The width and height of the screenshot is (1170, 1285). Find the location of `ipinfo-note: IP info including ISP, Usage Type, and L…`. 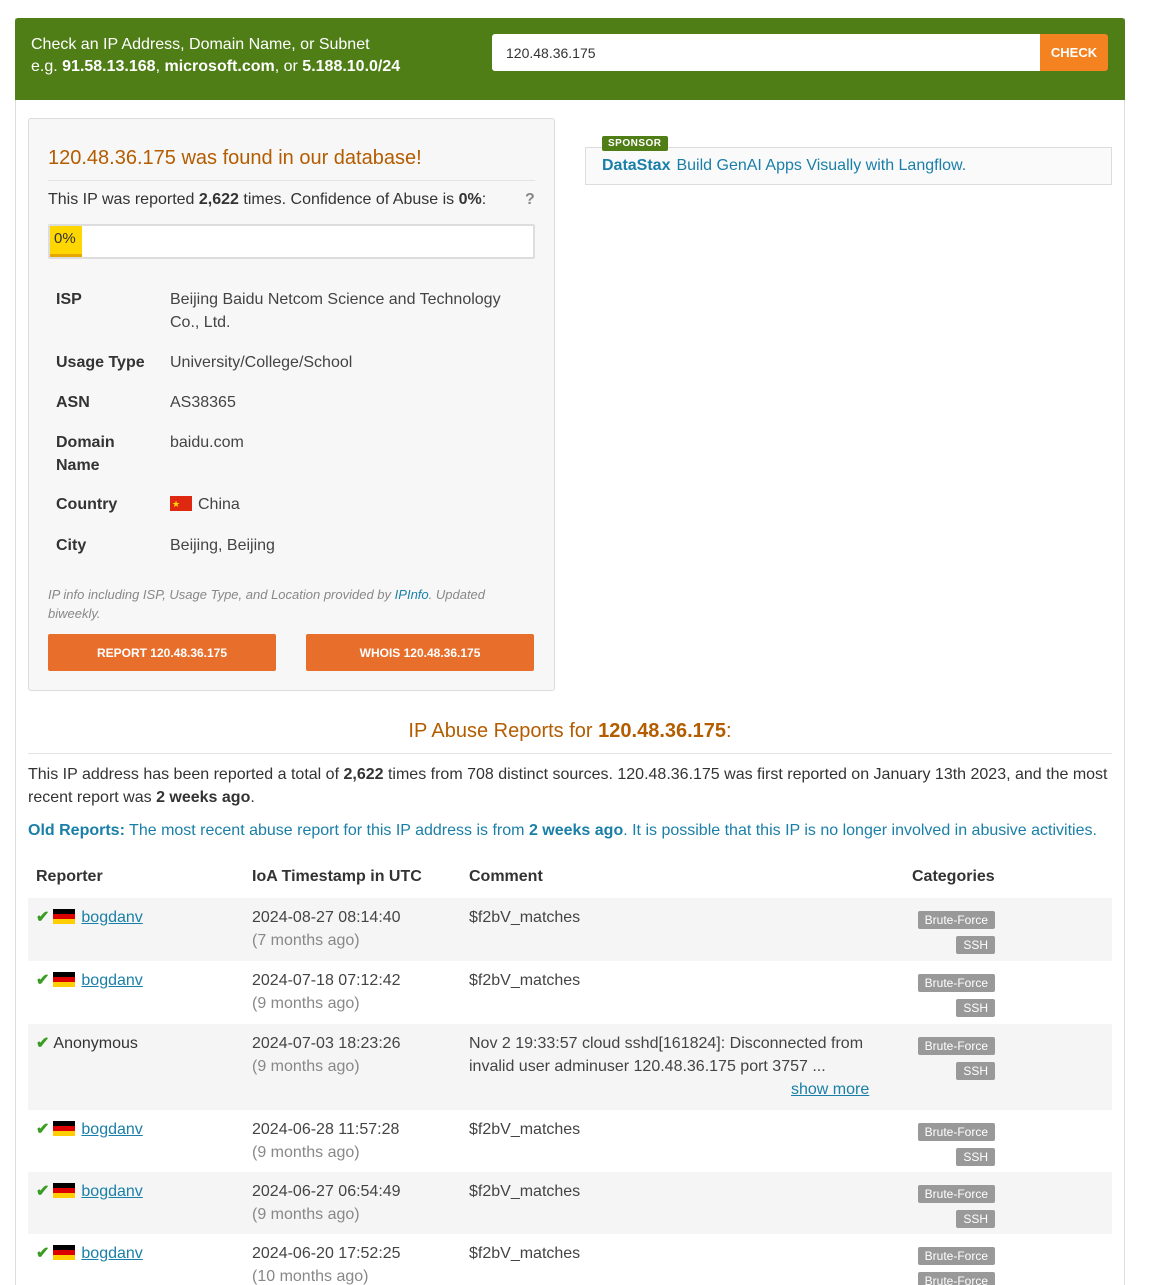

ipinfo-note: IP info including ISP, Usage Type, and L… is located at coordinates (283, 604).